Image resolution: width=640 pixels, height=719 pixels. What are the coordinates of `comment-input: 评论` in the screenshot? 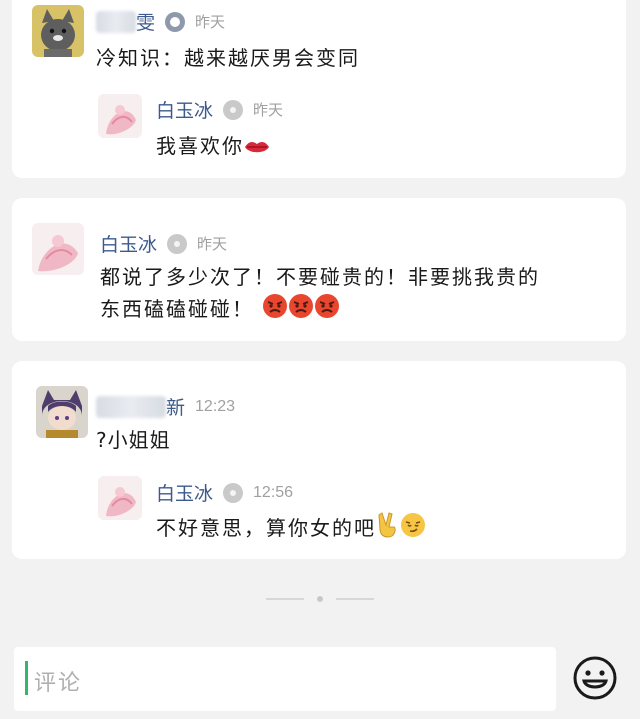 It's located at (285, 679).